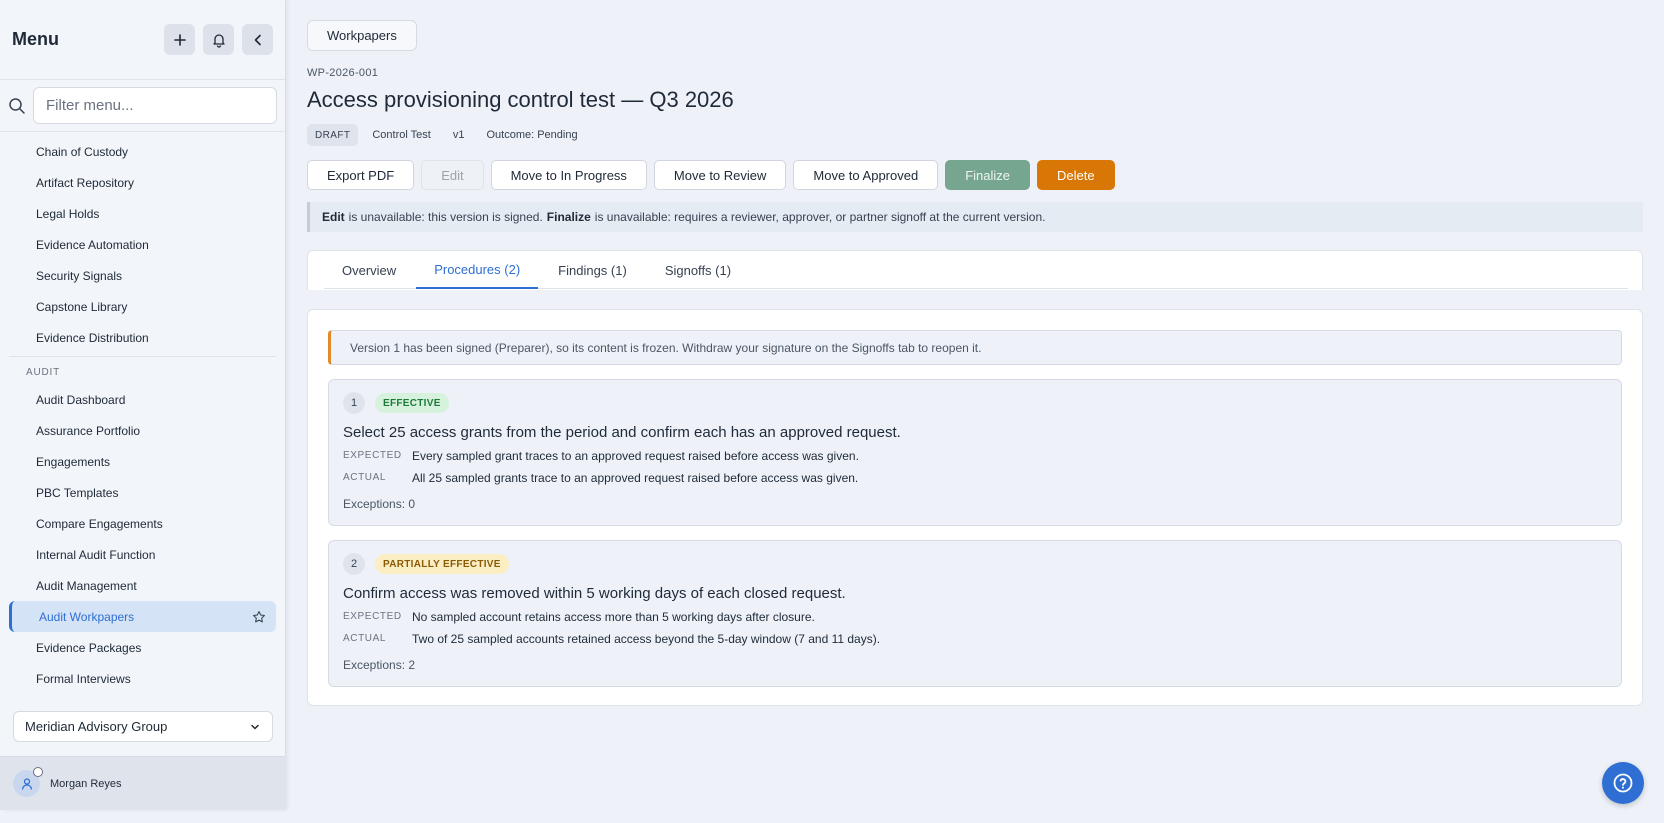  Describe the element at coordinates (987, 175) in the screenshot. I see `finalize-button: Finalize` at that location.